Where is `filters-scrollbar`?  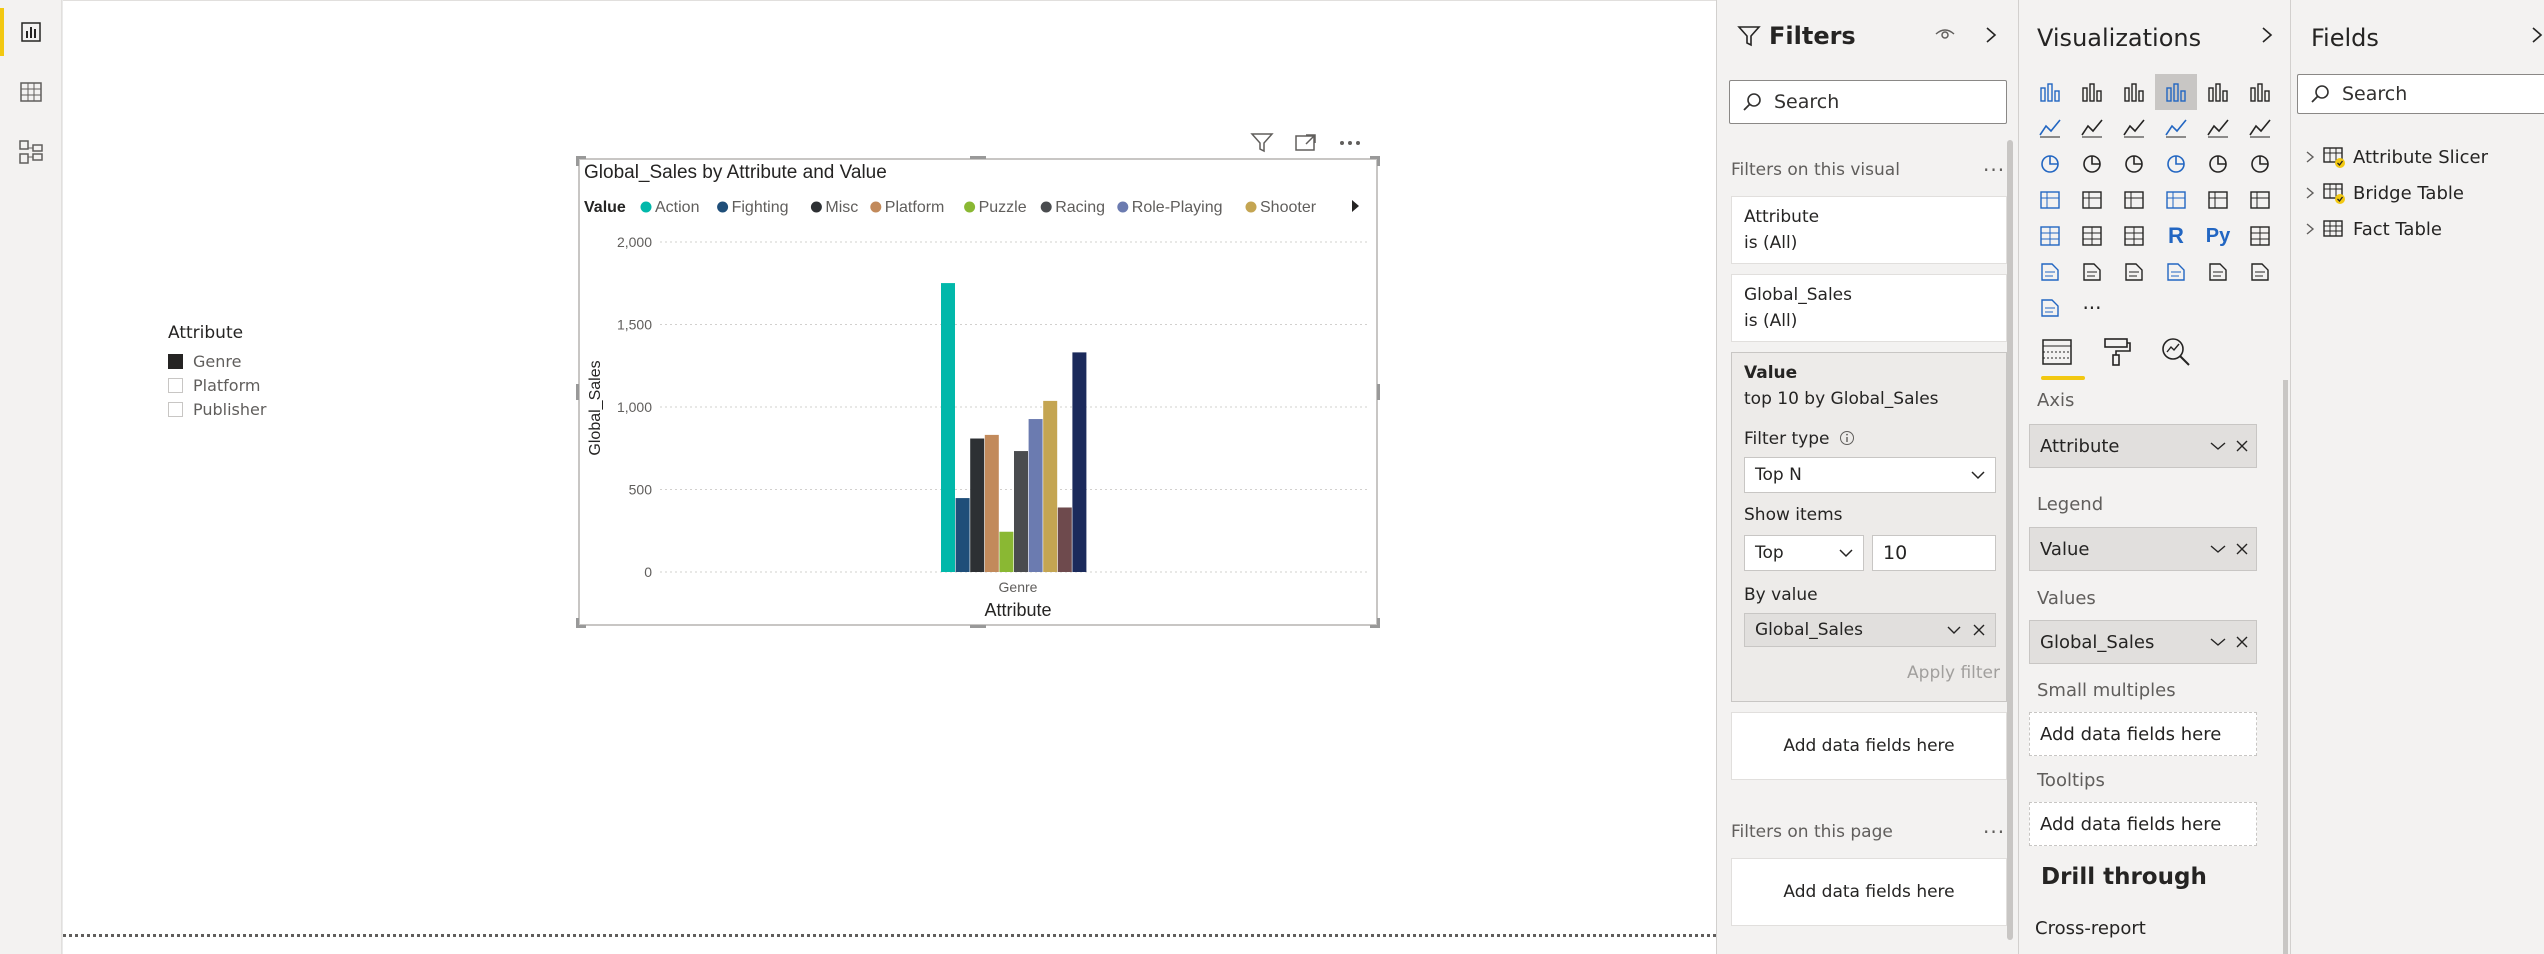
filters-scrollbar is located at coordinates (2010, 540).